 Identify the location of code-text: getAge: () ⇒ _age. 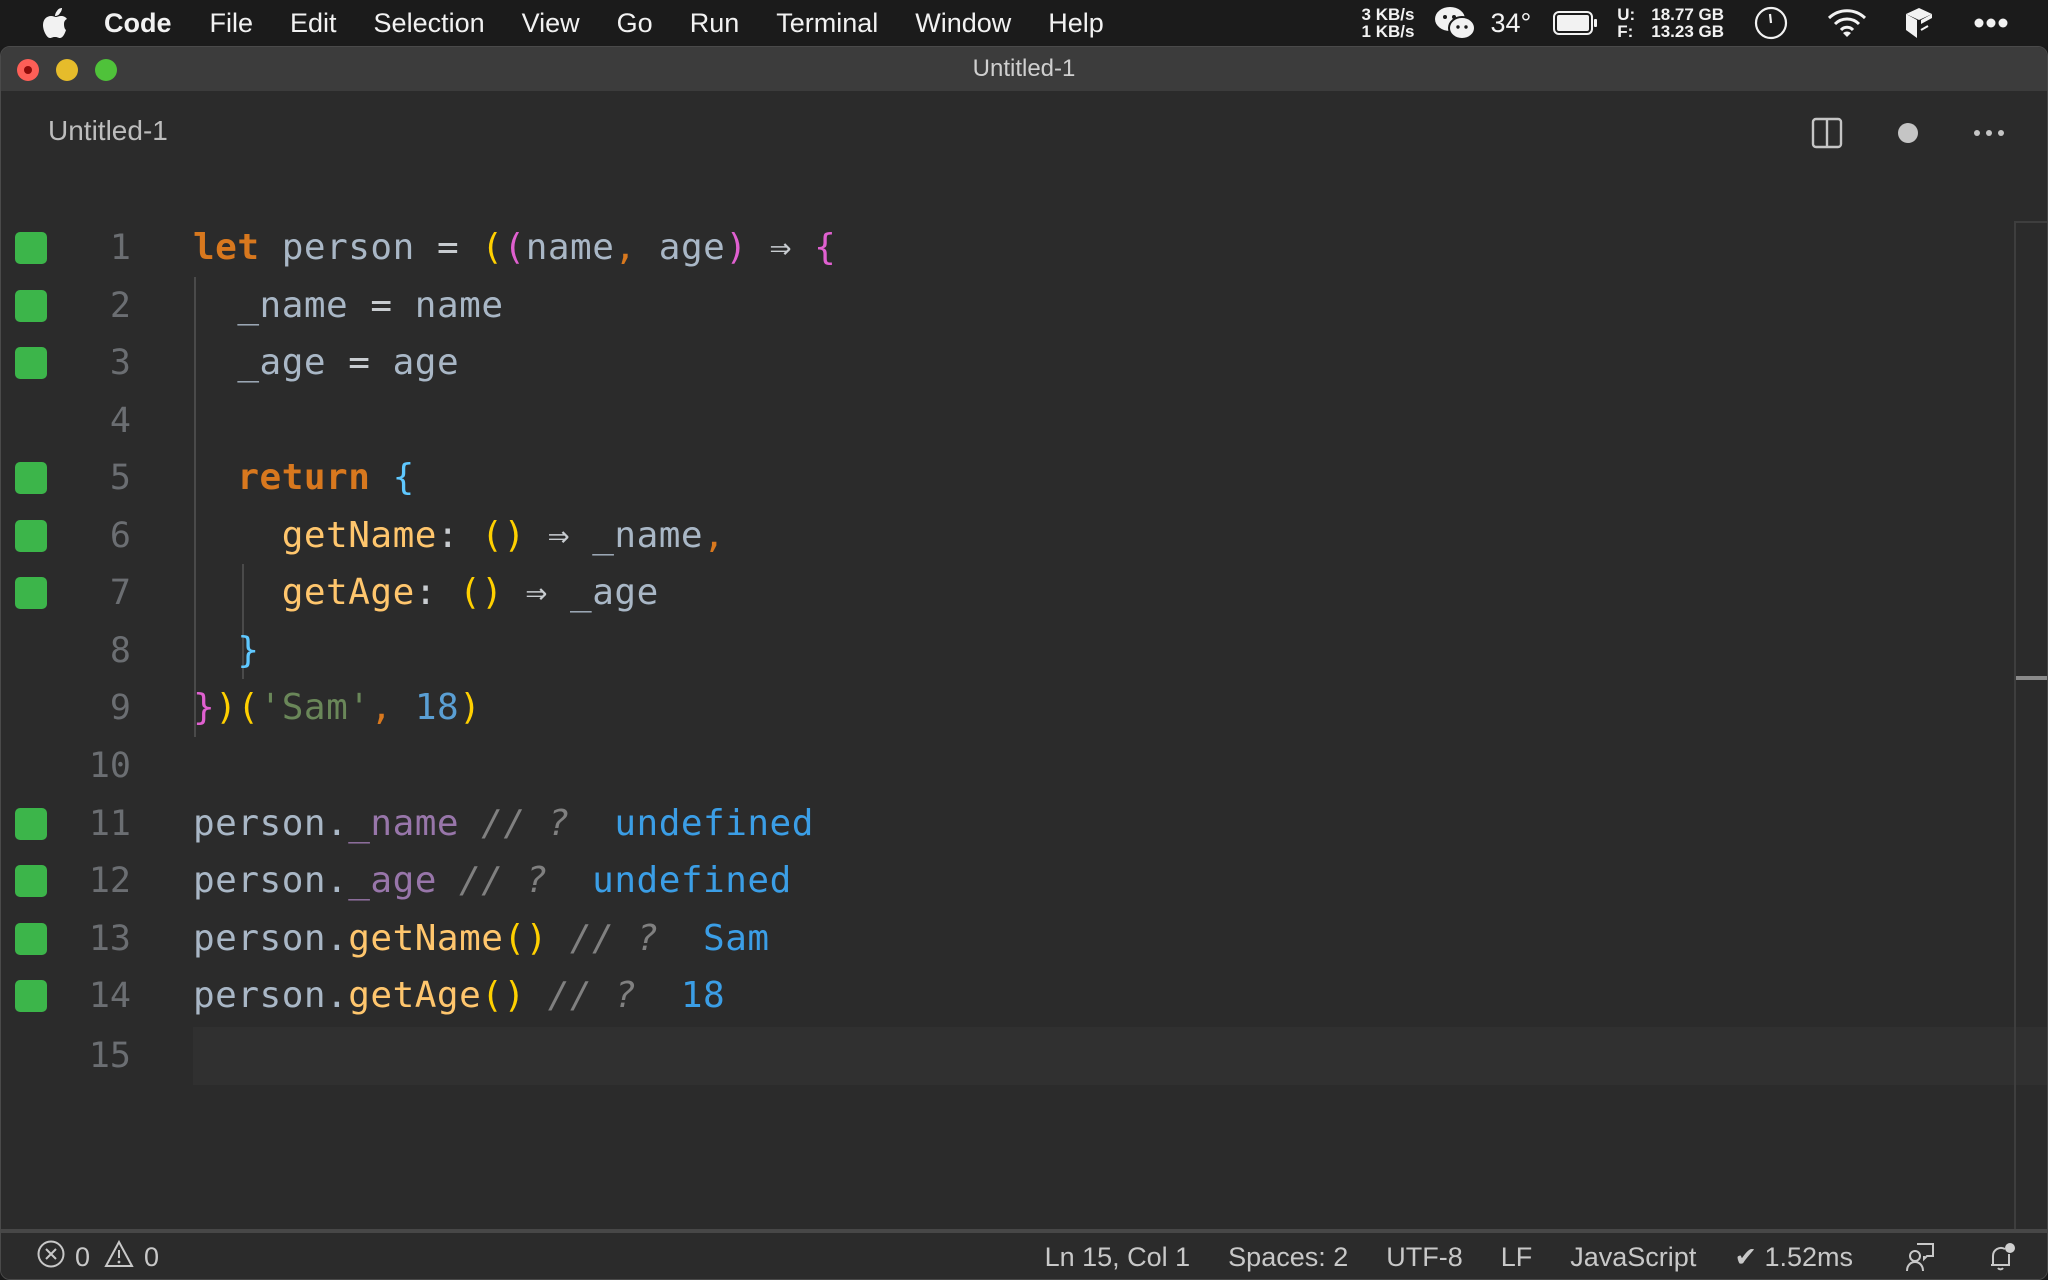
(470, 593).